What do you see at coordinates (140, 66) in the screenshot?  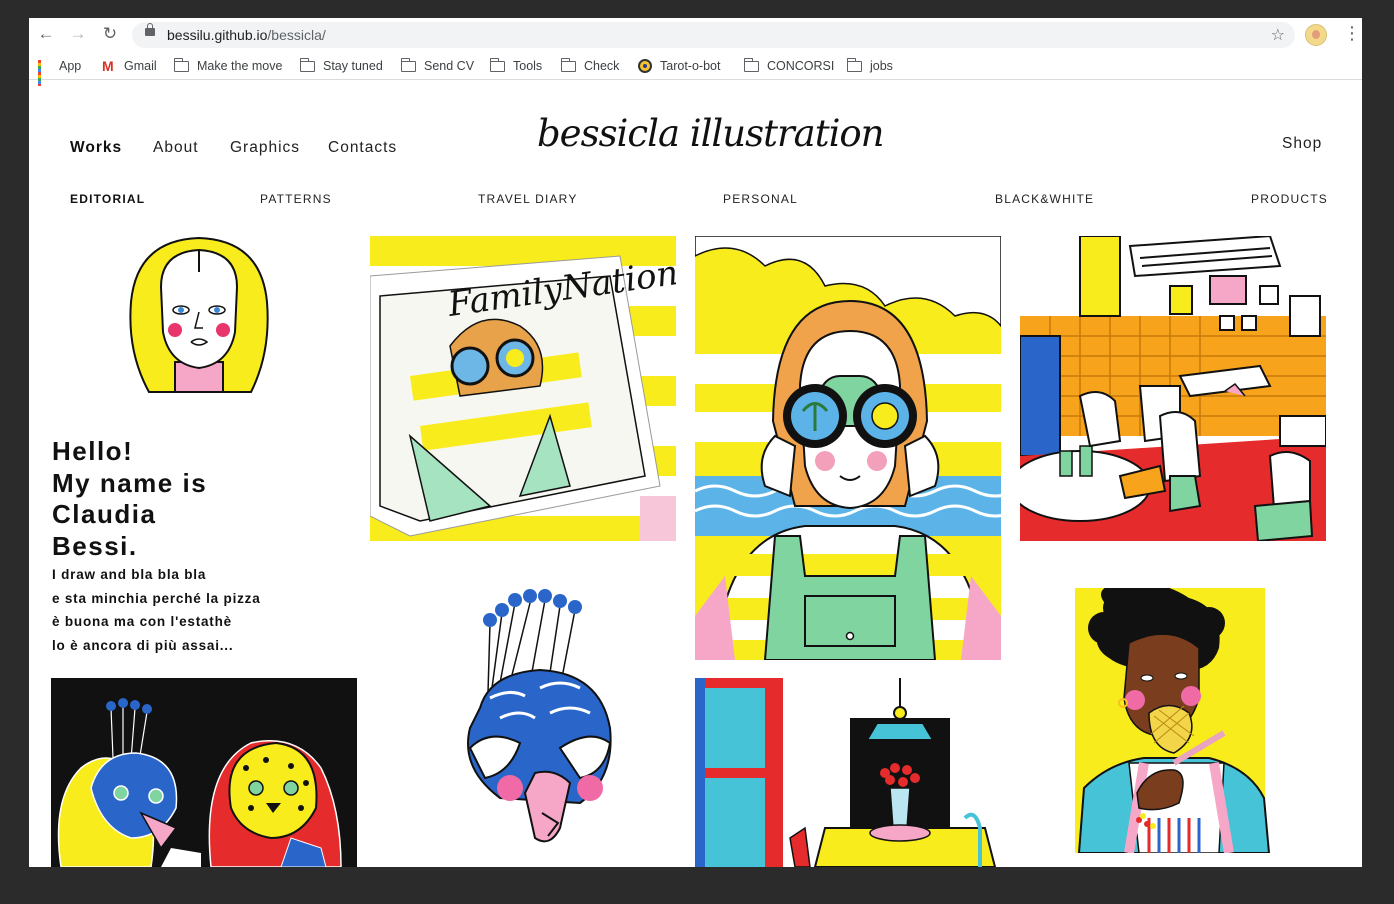 I see `bookmark-label: Gmail` at bounding box center [140, 66].